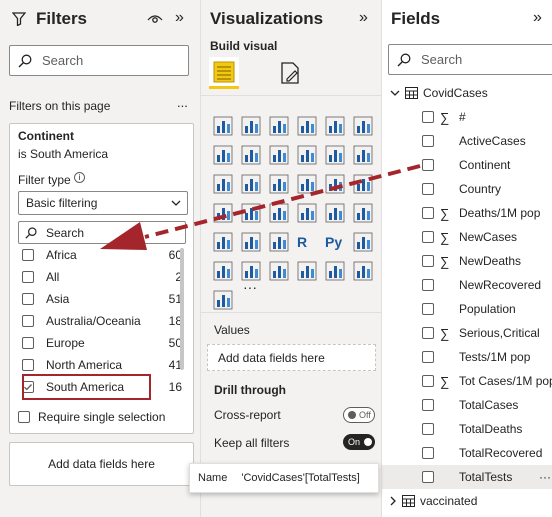  Describe the element at coordinates (260, 207) in the screenshot. I see `drag-arrow` at that location.